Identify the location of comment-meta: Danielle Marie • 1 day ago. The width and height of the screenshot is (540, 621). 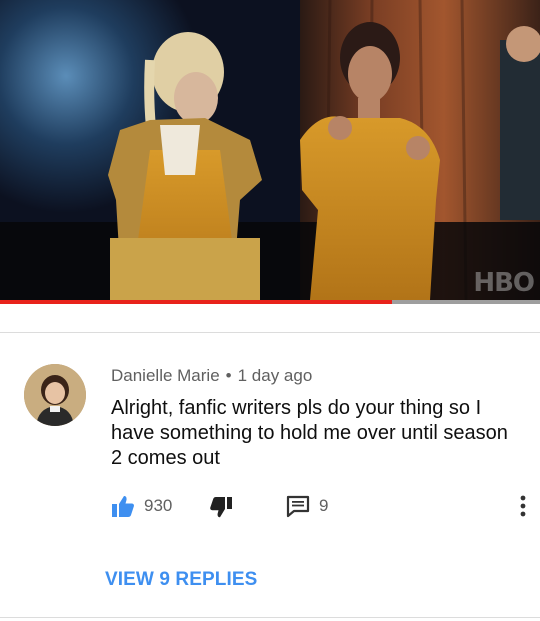
(211, 376).